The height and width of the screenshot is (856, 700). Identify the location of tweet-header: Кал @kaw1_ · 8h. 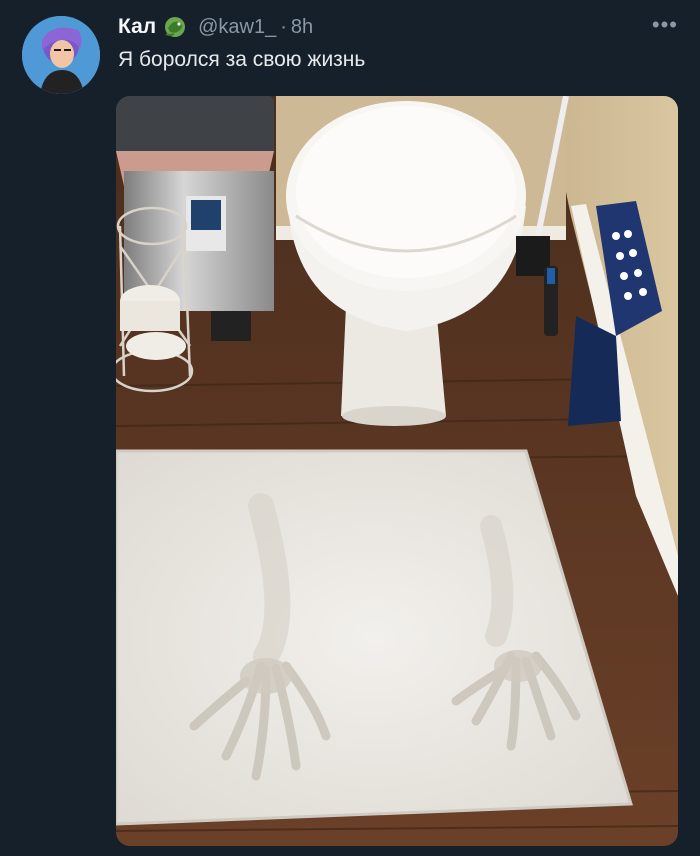
(215, 27).